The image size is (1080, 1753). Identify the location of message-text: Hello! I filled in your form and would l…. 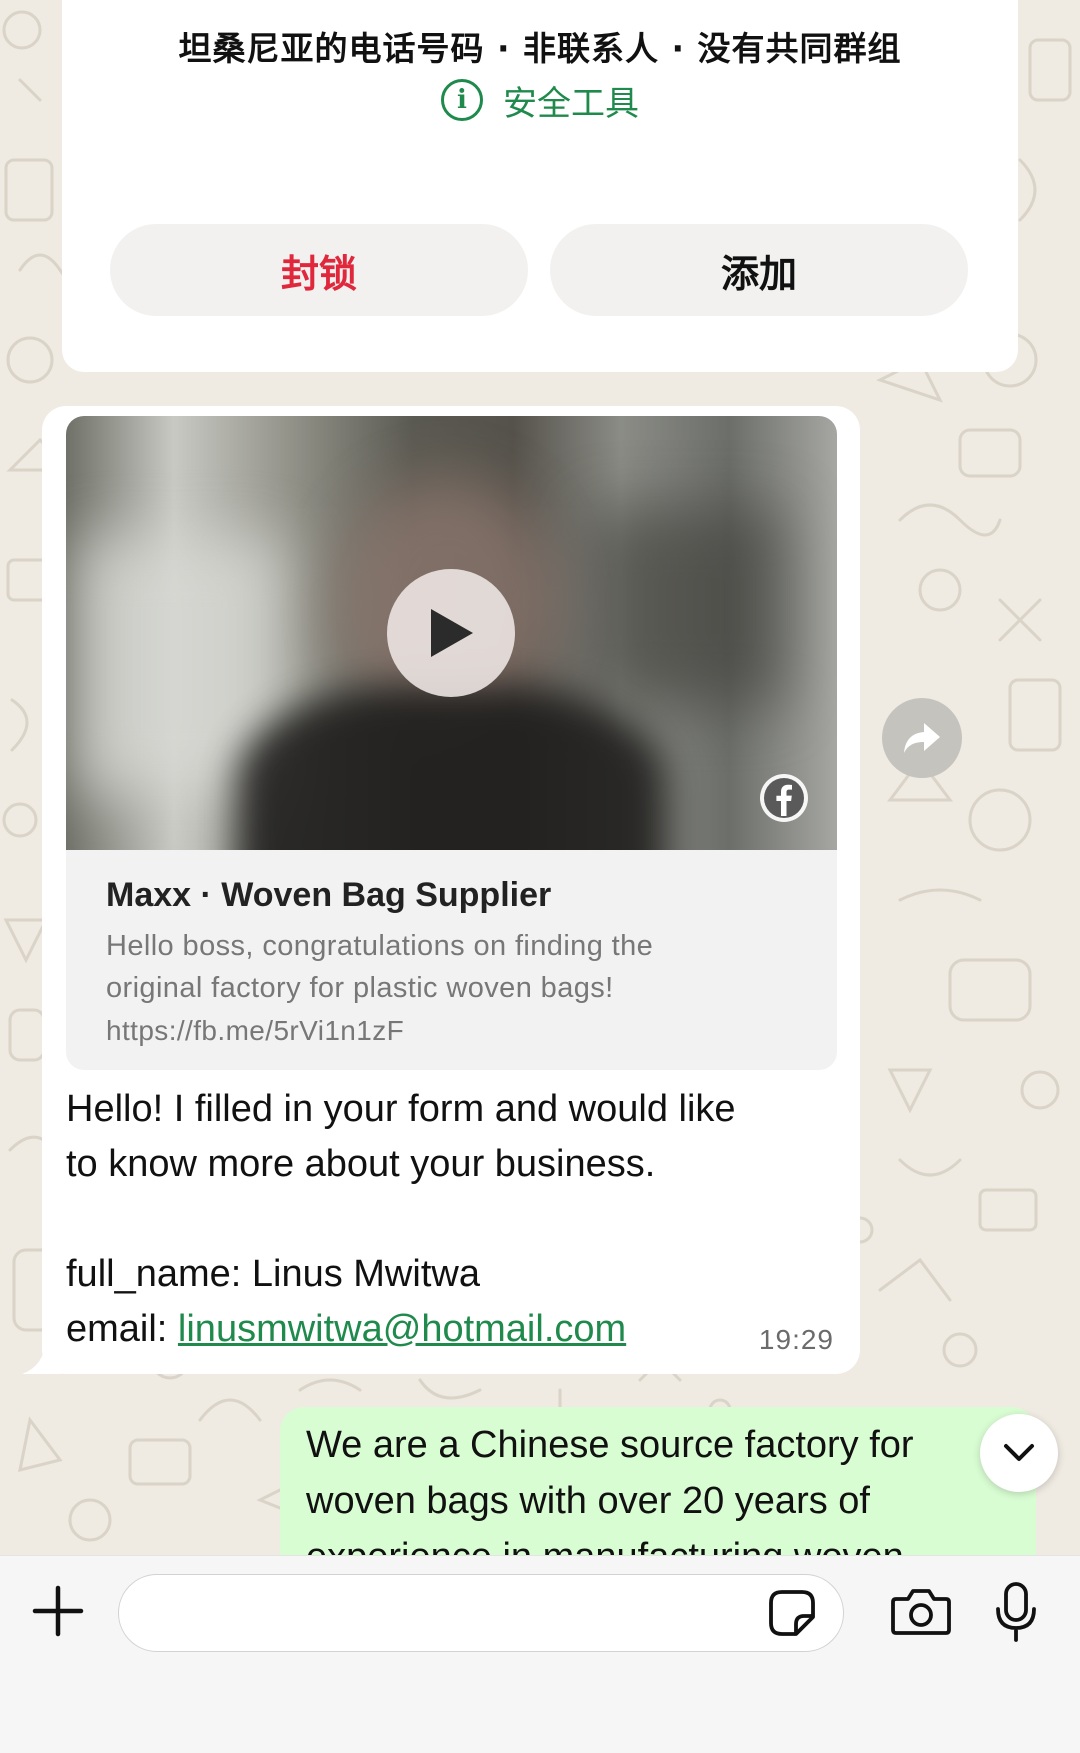
(401, 1219).